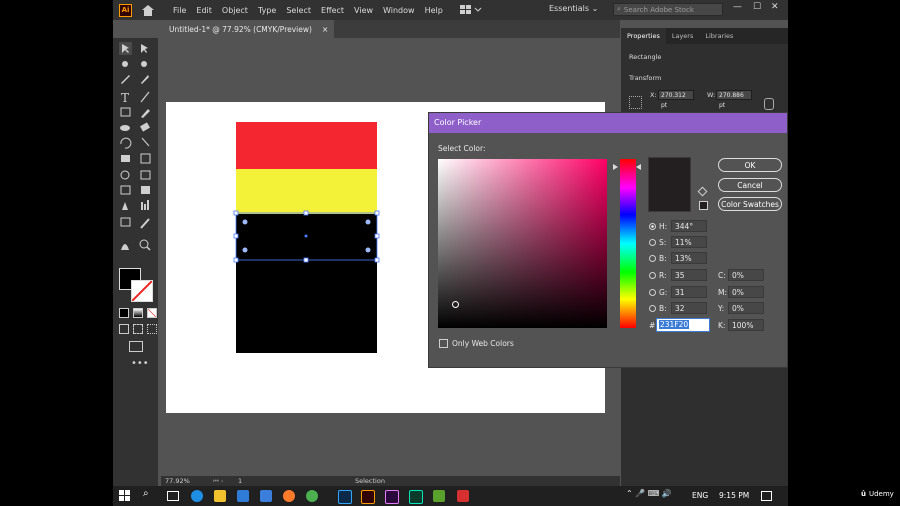  Describe the element at coordinates (197, 496) in the screenshot. I see `edge-icon` at that location.